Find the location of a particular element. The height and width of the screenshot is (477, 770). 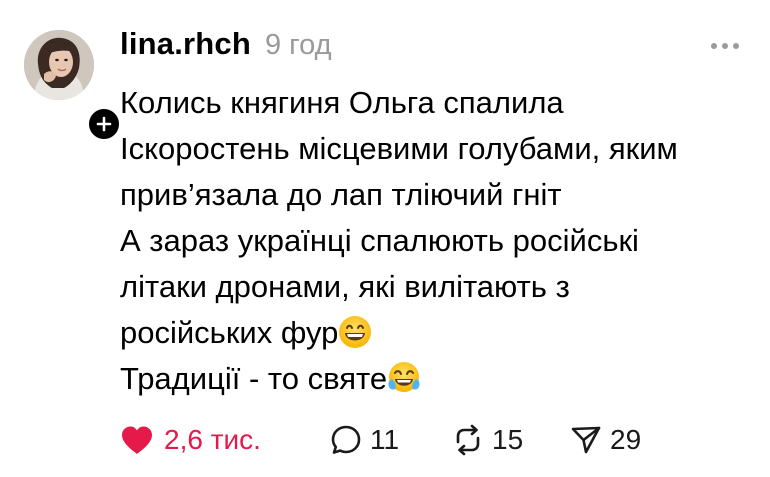

post-text-line: російських фур is located at coordinates (229, 332).